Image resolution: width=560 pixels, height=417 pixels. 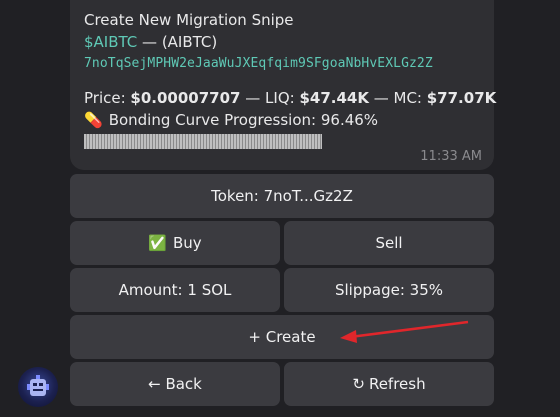 I want to click on check-icon: ✅, so click(x=157, y=243).